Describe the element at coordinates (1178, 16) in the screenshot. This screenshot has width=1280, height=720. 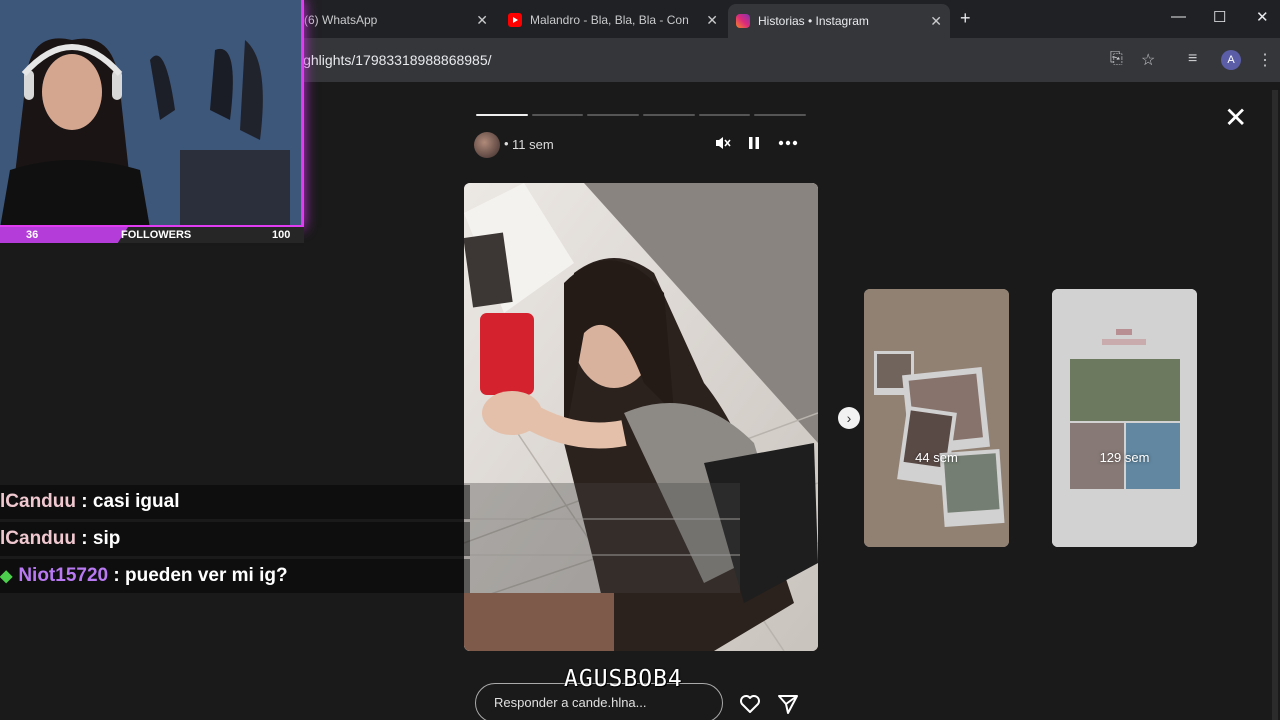
I see `minimize-icon: —` at that location.